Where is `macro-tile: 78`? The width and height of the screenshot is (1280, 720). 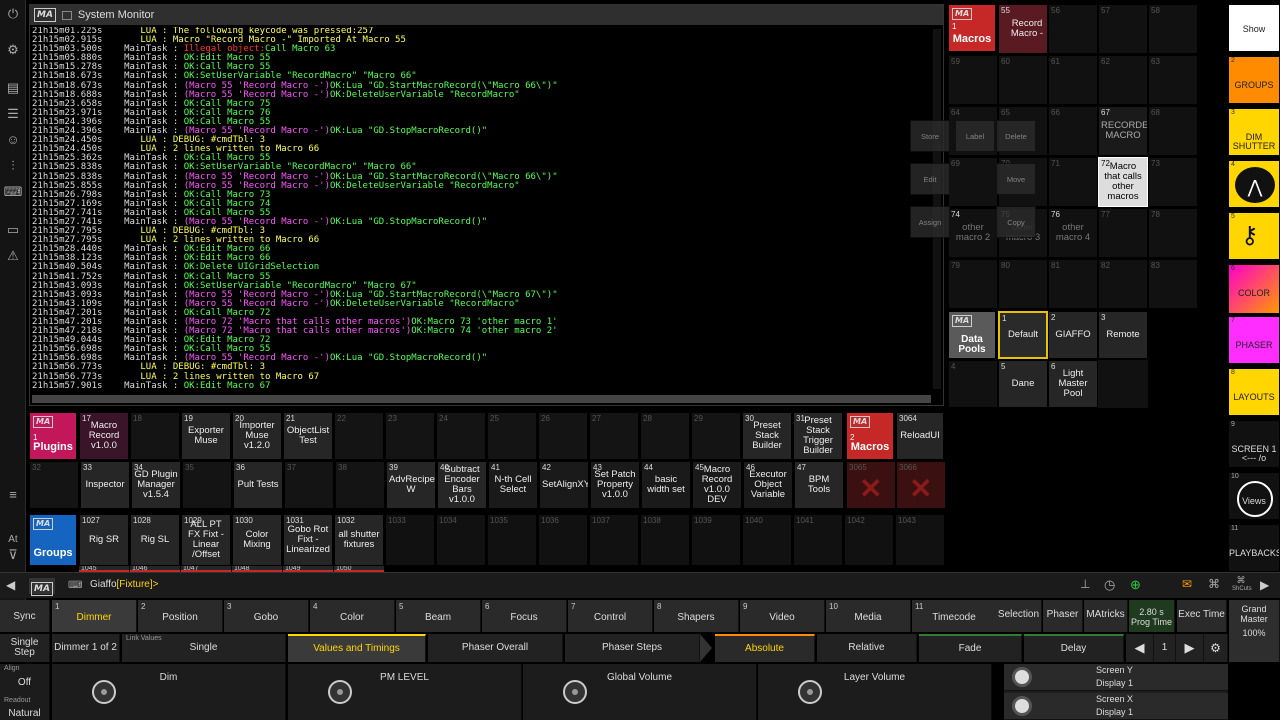
macro-tile: 78 is located at coordinates (1173, 233).